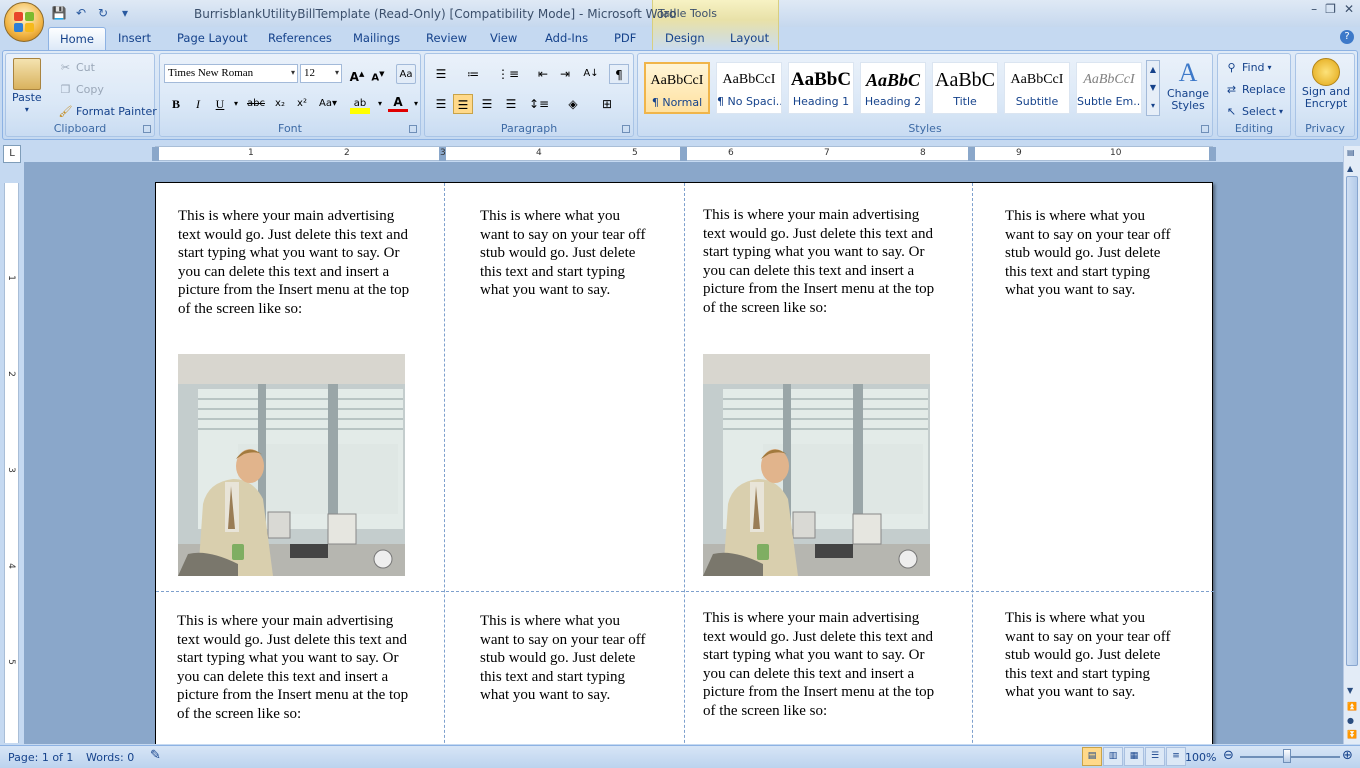  Describe the element at coordinates (40, 757) in the screenshot. I see `page-count: Page: 1 of 1` at that location.